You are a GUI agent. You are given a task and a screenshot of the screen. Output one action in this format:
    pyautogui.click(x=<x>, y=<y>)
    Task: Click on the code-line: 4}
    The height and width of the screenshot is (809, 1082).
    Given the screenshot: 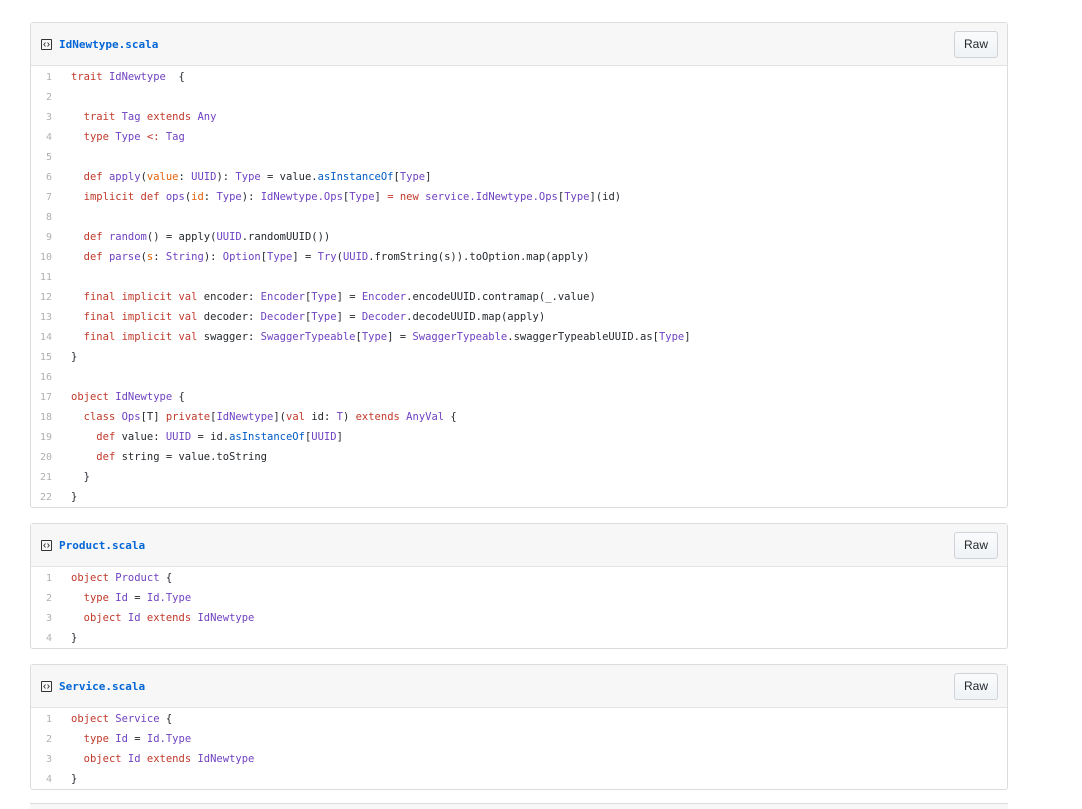 What is the action you would take?
    pyautogui.click(x=519, y=638)
    